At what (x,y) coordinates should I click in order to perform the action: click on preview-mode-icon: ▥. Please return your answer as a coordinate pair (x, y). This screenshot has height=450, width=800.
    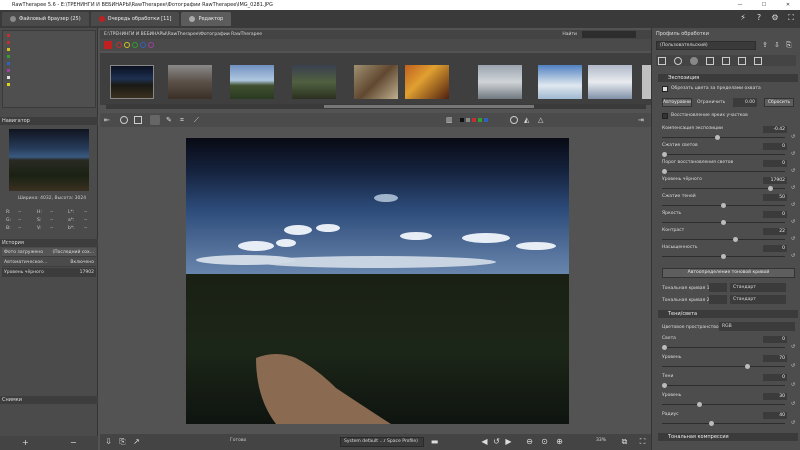
    Looking at the image, I should click on (450, 120).